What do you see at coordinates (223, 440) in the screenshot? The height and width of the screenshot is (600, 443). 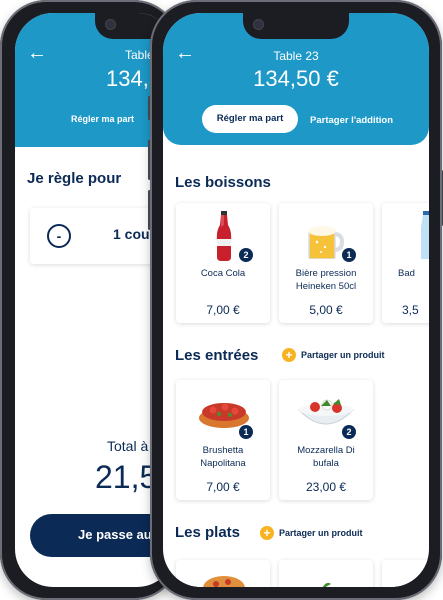 I see `product-card-brushetta: 1 Brushetta Napolitana 7,00 €` at bounding box center [223, 440].